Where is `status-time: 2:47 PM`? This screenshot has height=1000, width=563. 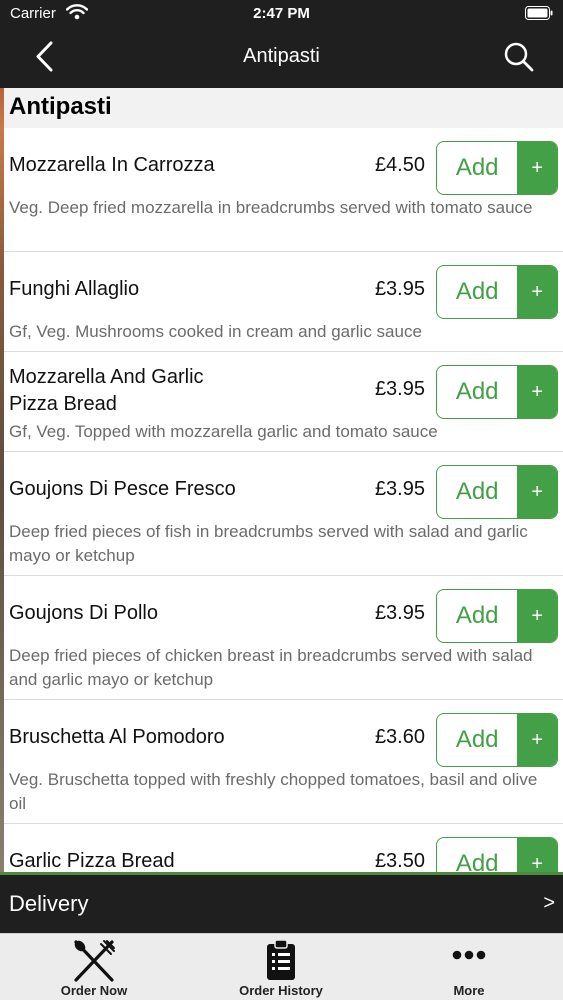 status-time: 2:47 PM is located at coordinates (281, 13).